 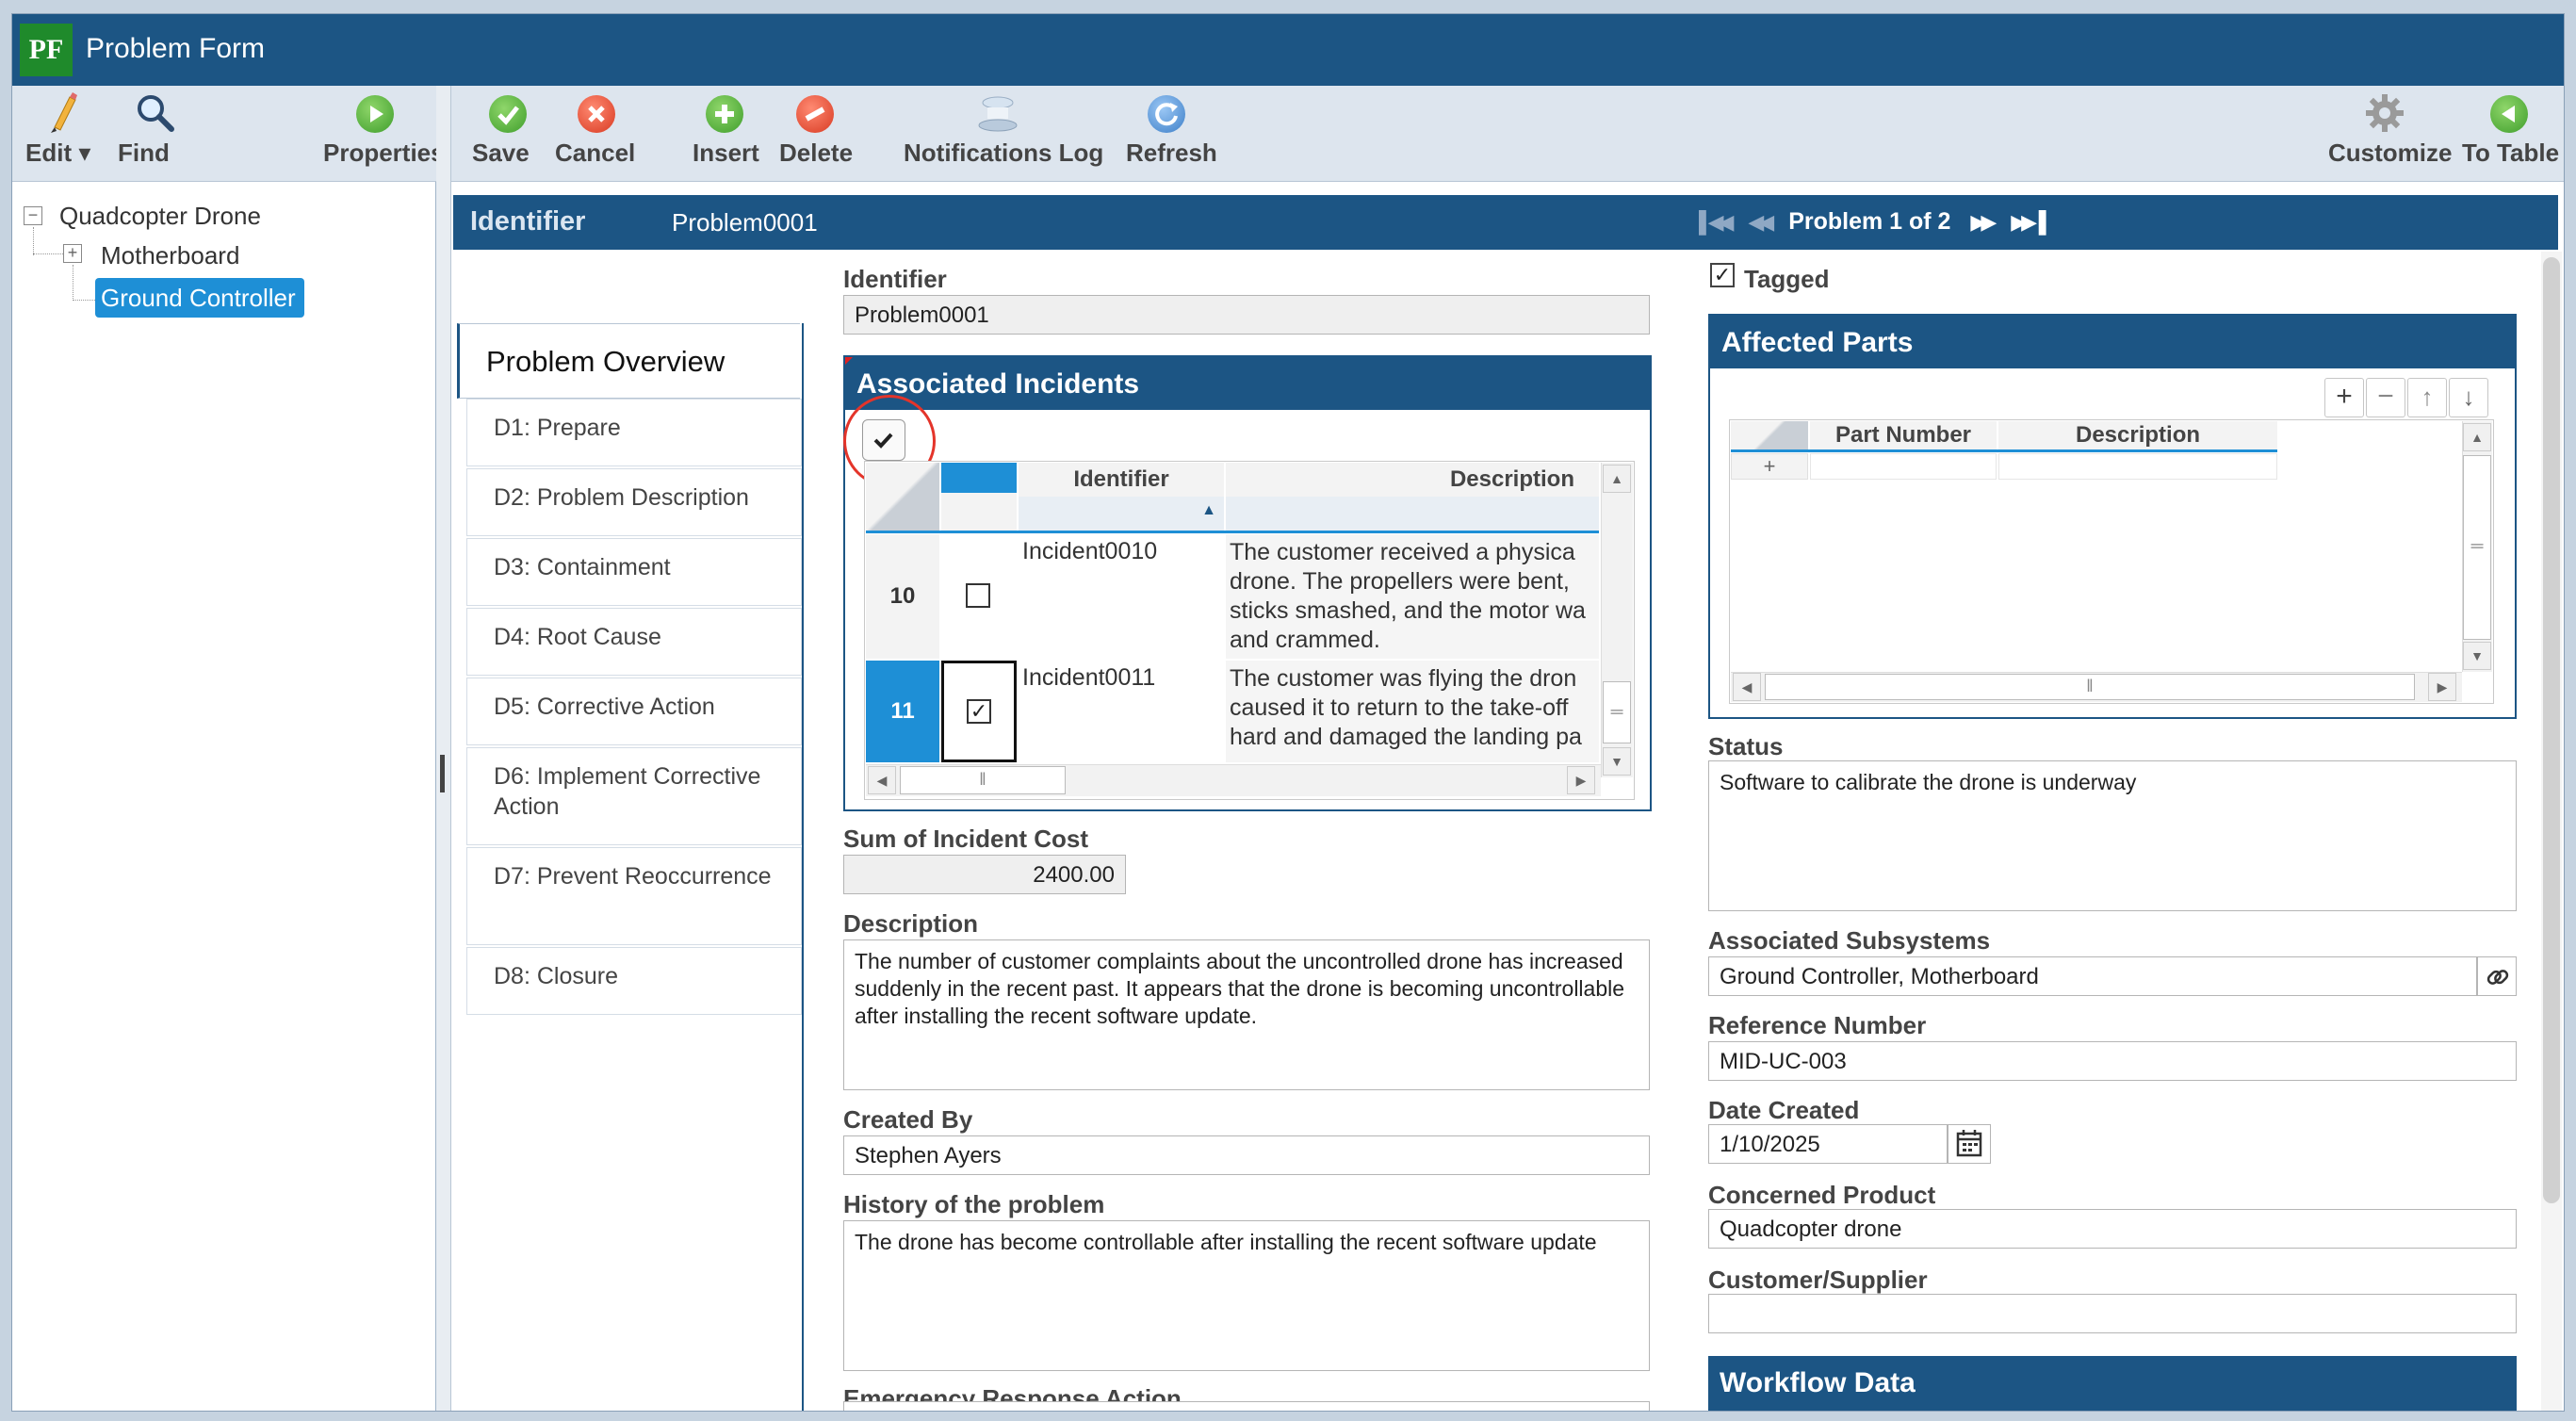 I want to click on edit-button: Edit ▾, so click(x=63, y=129).